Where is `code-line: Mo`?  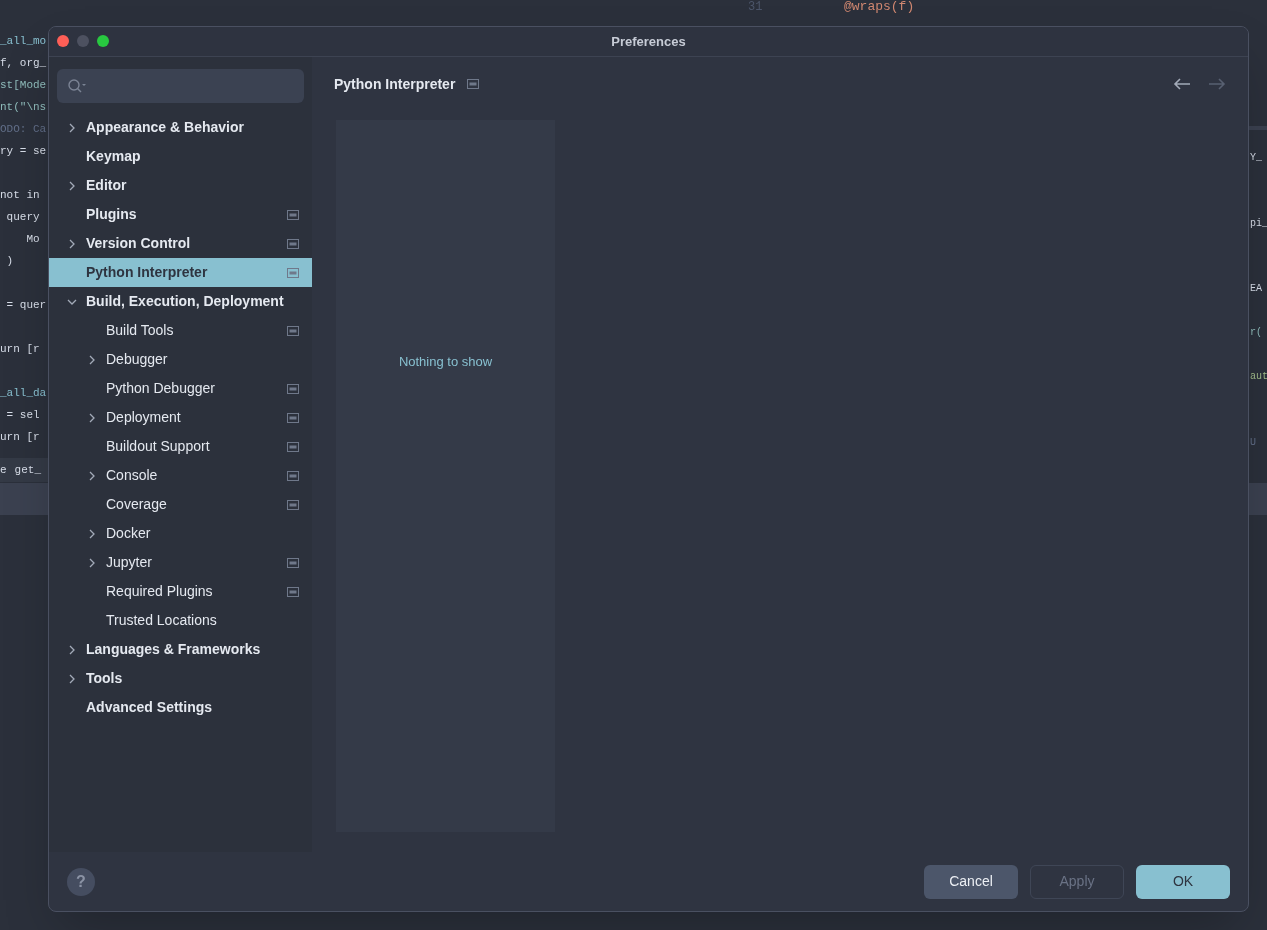
code-line: Mo is located at coordinates (32, 239).